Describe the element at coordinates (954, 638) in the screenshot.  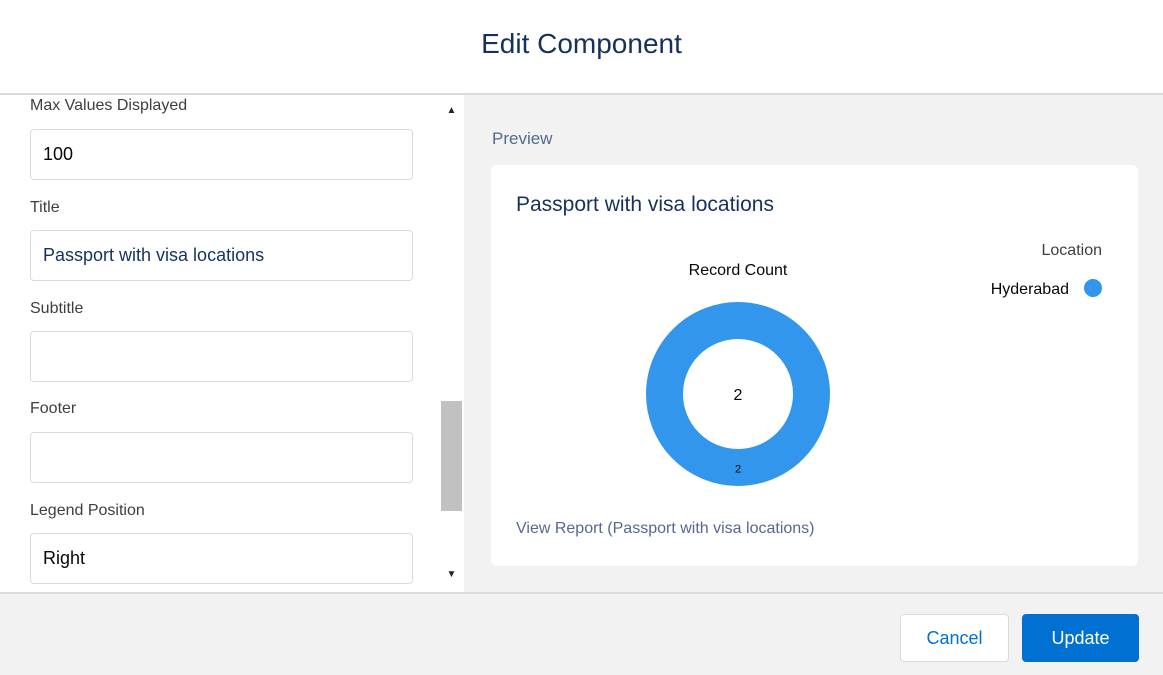
I see `cancel-button: Cancel` at that location.